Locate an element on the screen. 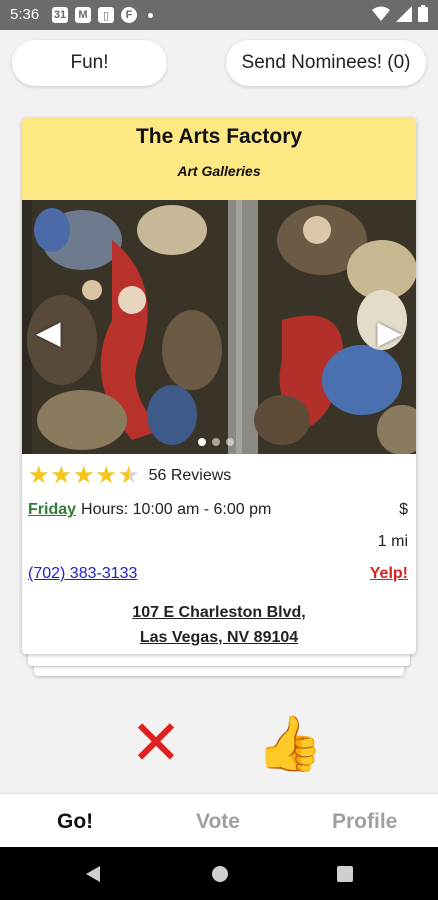  notification-icons: 31 M ▯ F is located at coordinates (102, 15).